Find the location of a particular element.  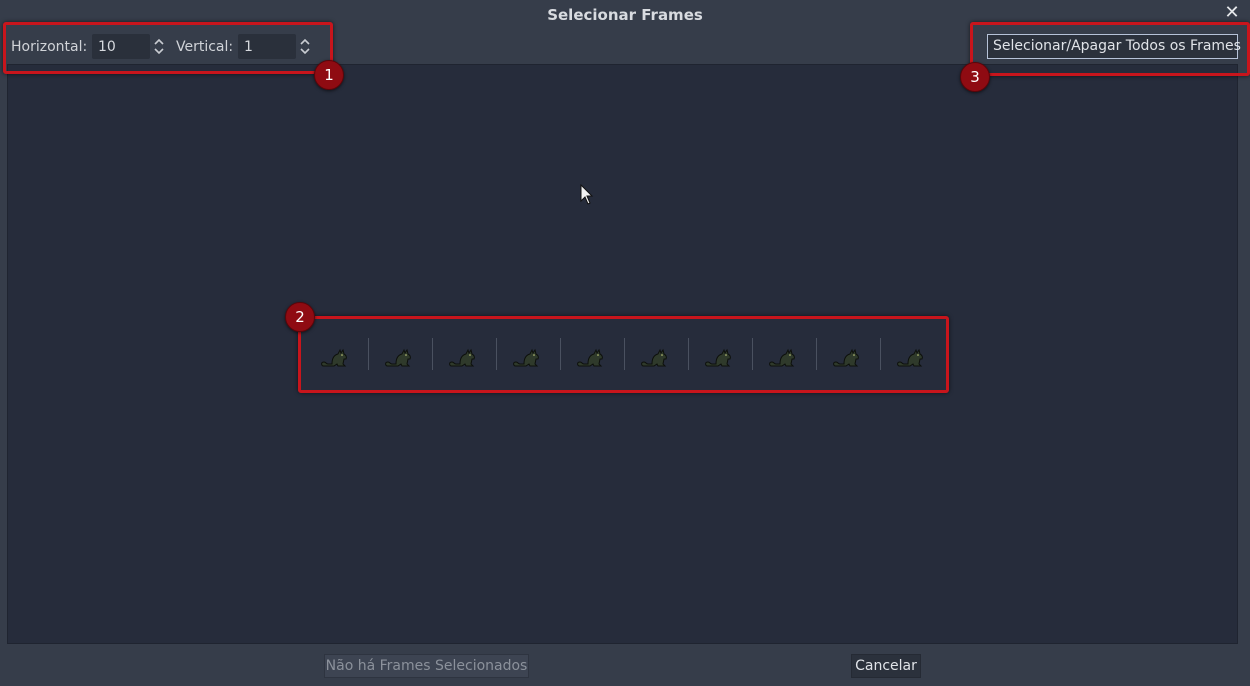

no-frames-selected-button: Não há Frames Selecionados is located at coordinates (426, 666).